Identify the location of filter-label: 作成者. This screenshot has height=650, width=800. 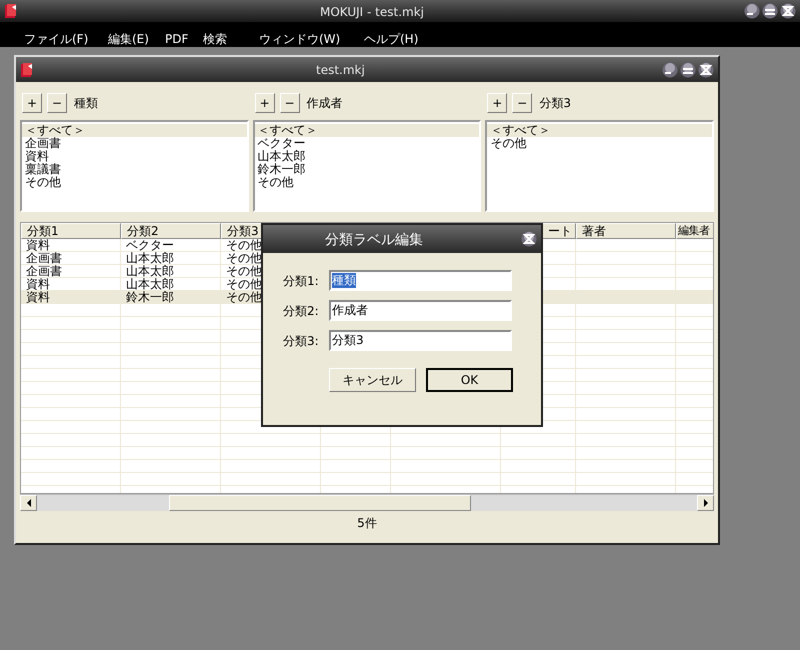
(324, 103).